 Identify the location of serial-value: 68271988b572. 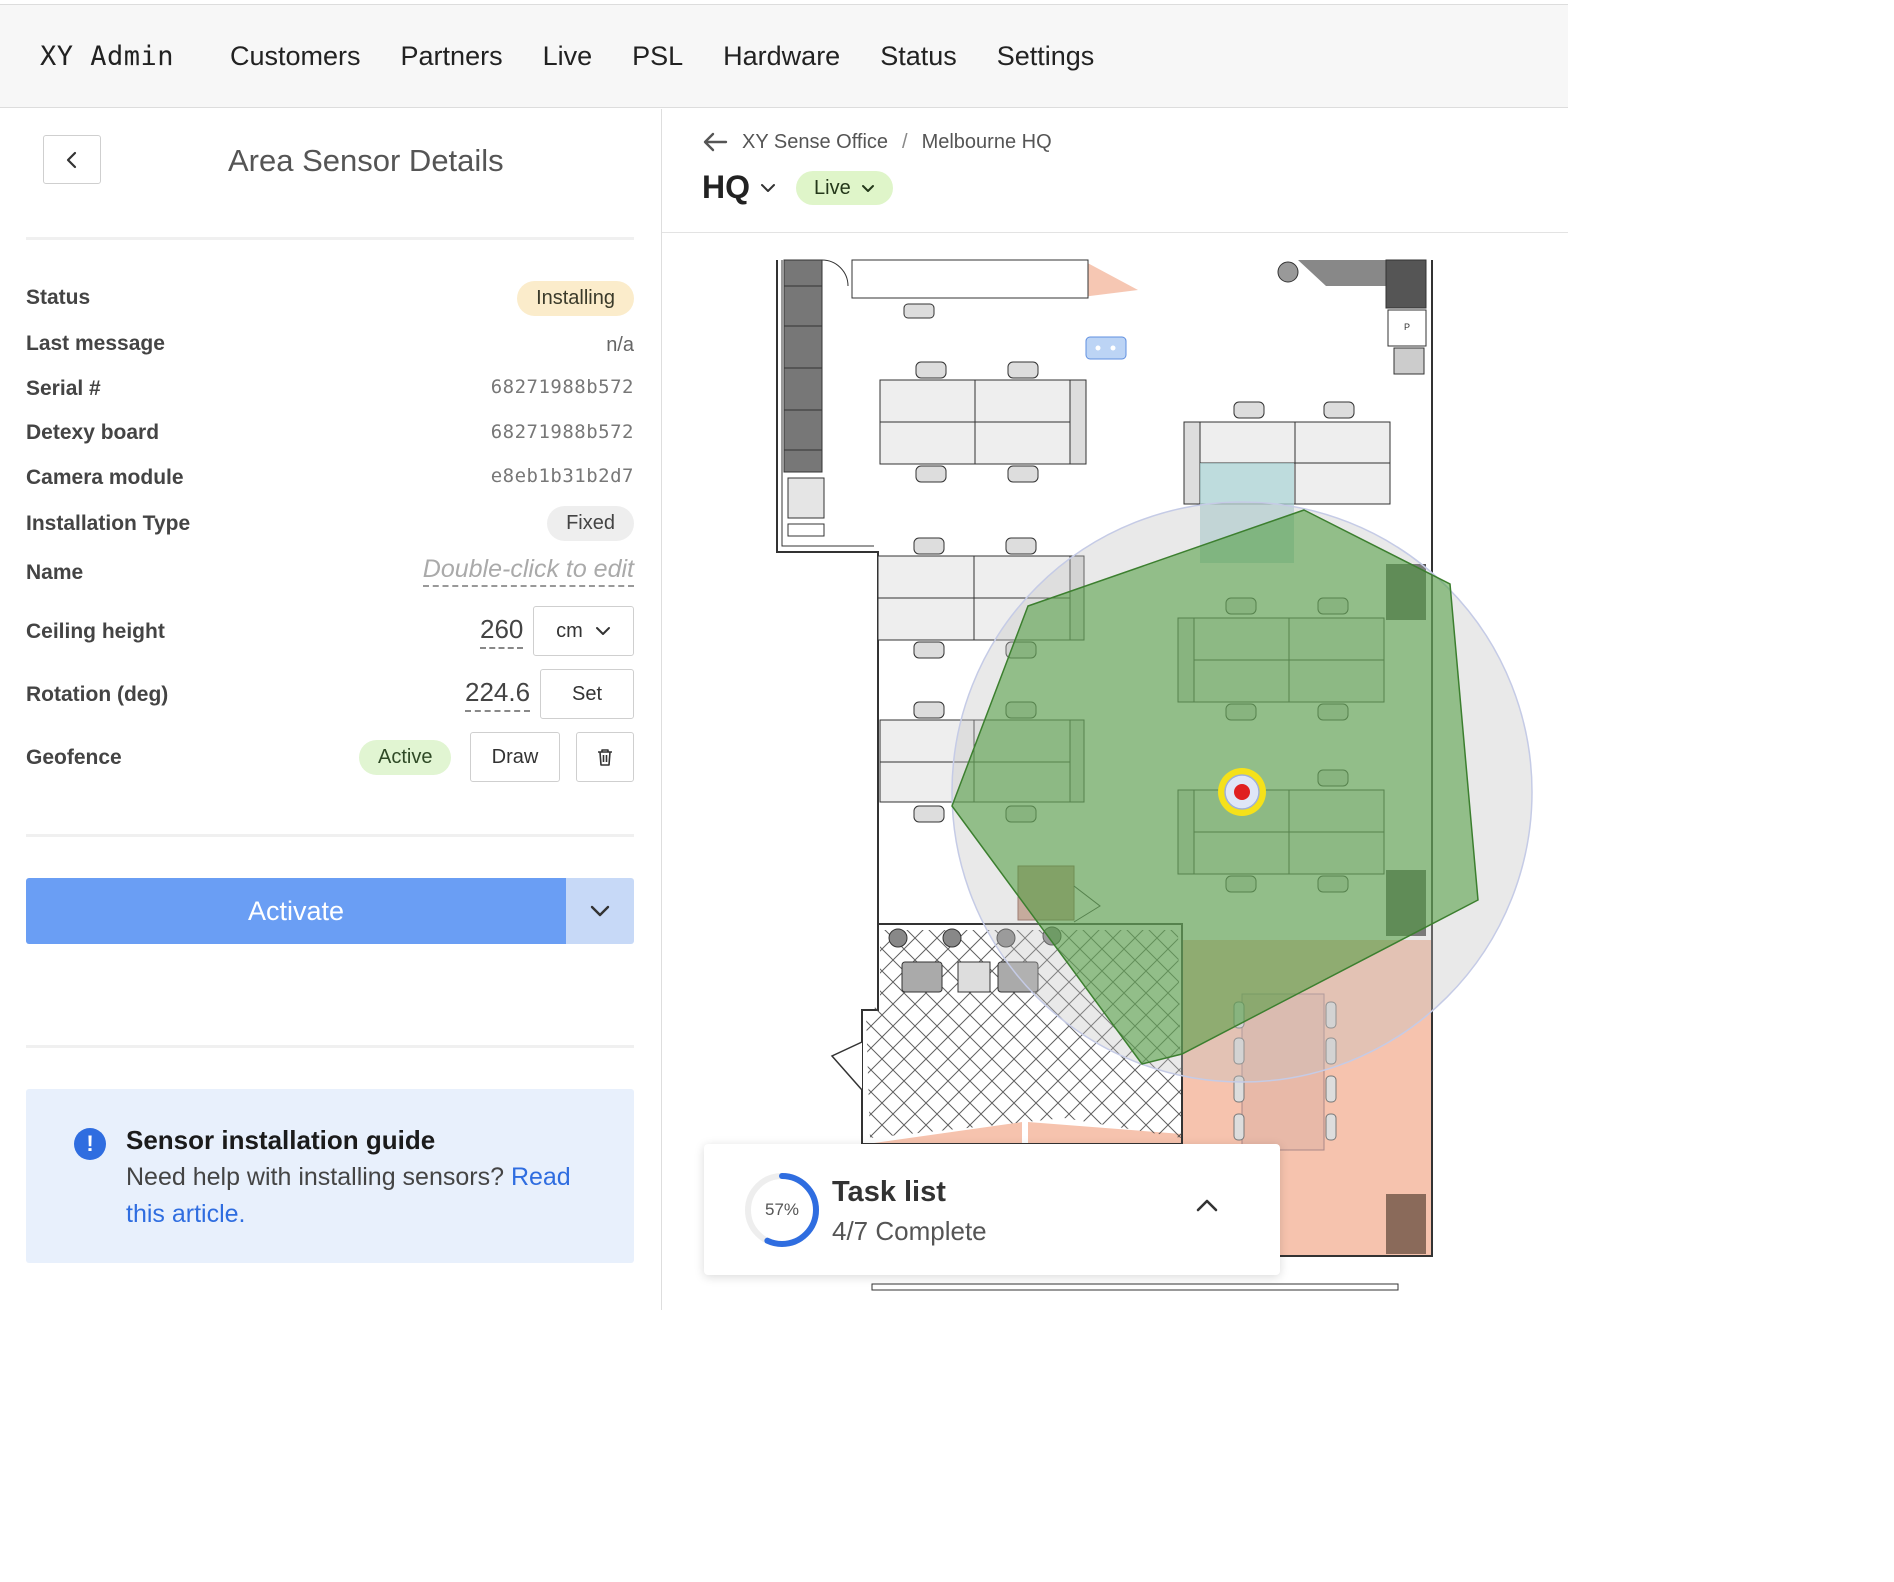
(562, 387).